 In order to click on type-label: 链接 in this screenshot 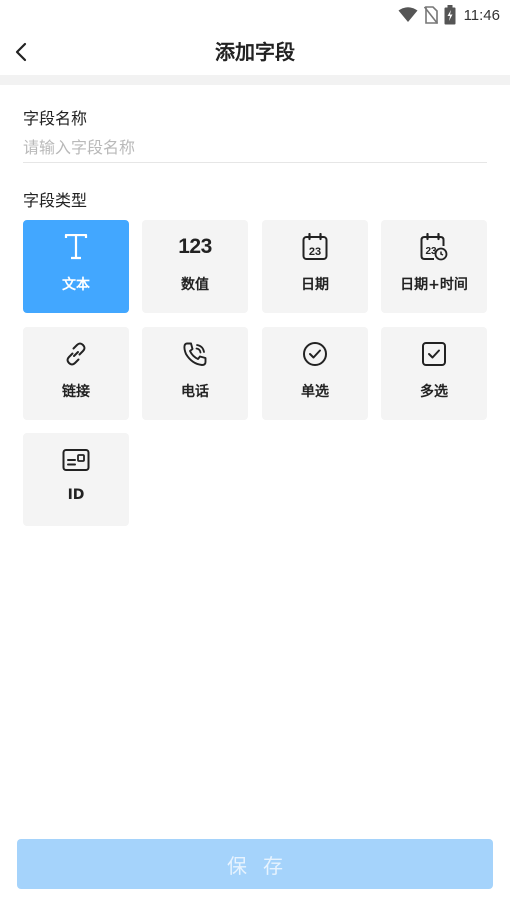, I will do `click(76, 392)`.